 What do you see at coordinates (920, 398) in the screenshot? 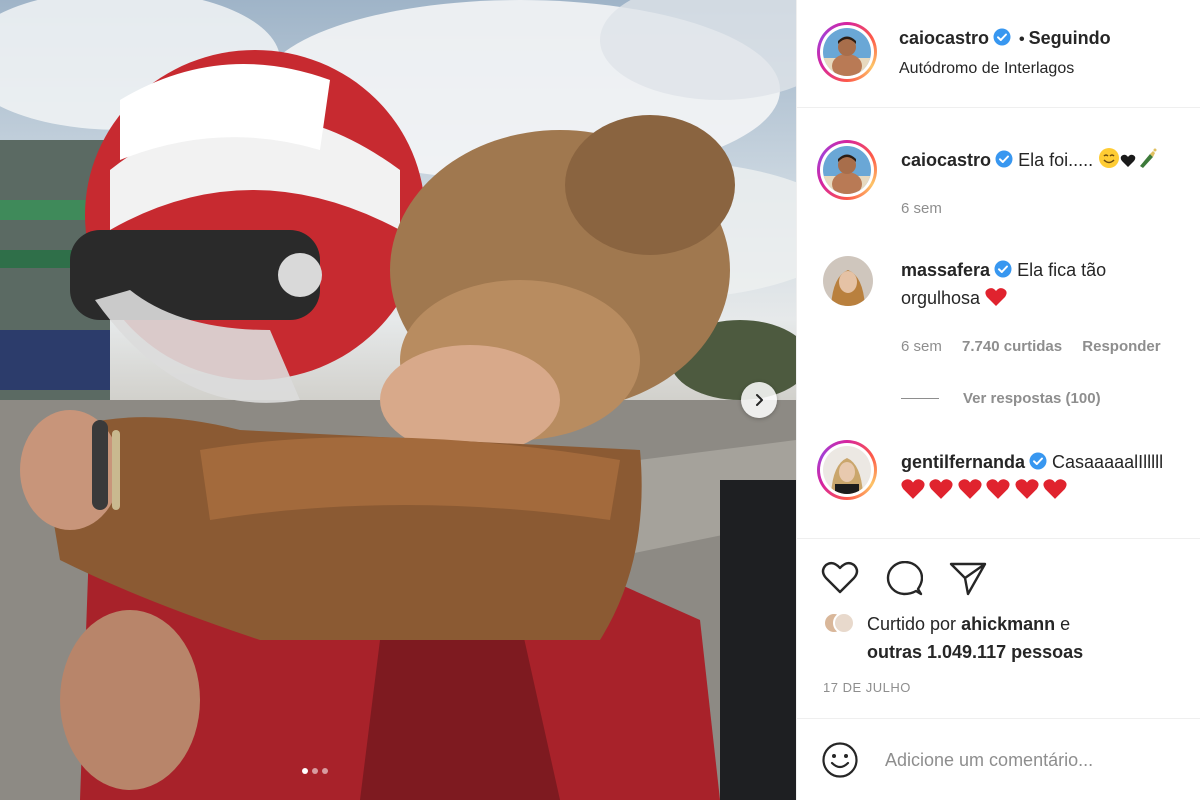
I see `replies-divider` at bounding box center [920, 398].